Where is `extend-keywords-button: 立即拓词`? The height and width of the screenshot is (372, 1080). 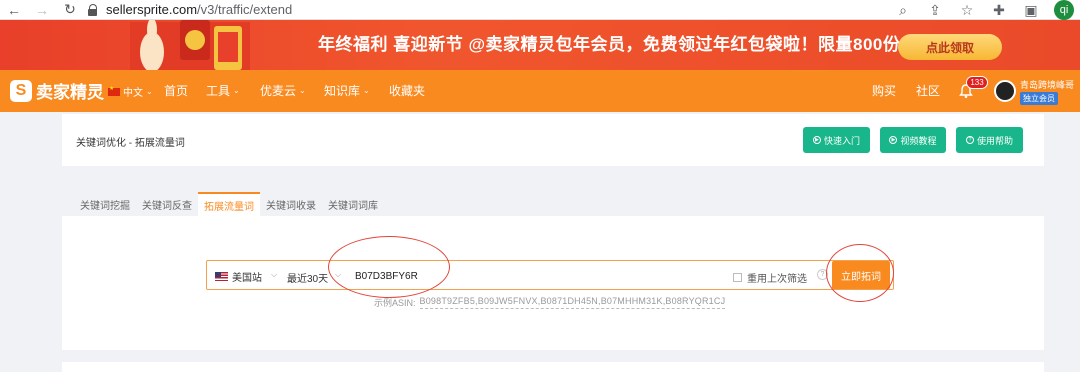
extend-keywords-button: 立即拓词 is located at coordinates (861, 275).